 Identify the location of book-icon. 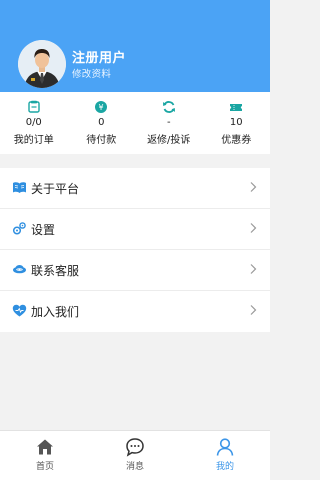
(19, 187).